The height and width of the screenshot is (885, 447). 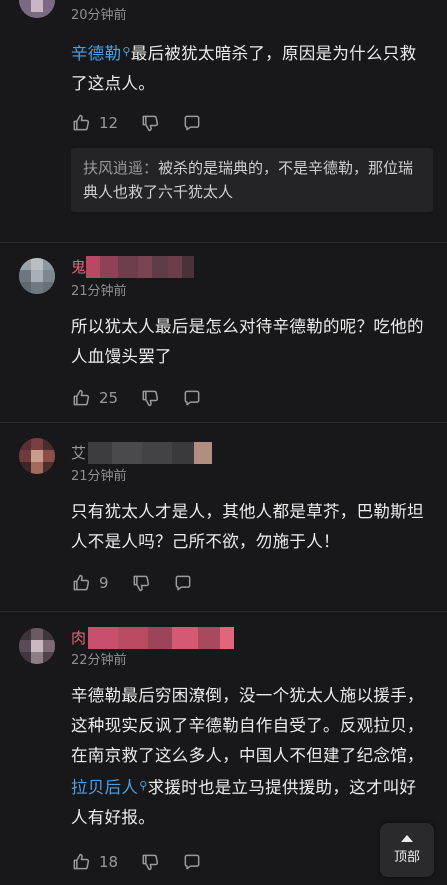 I want to click on comment-time: 20分钟前, so click(x=99, y=15).